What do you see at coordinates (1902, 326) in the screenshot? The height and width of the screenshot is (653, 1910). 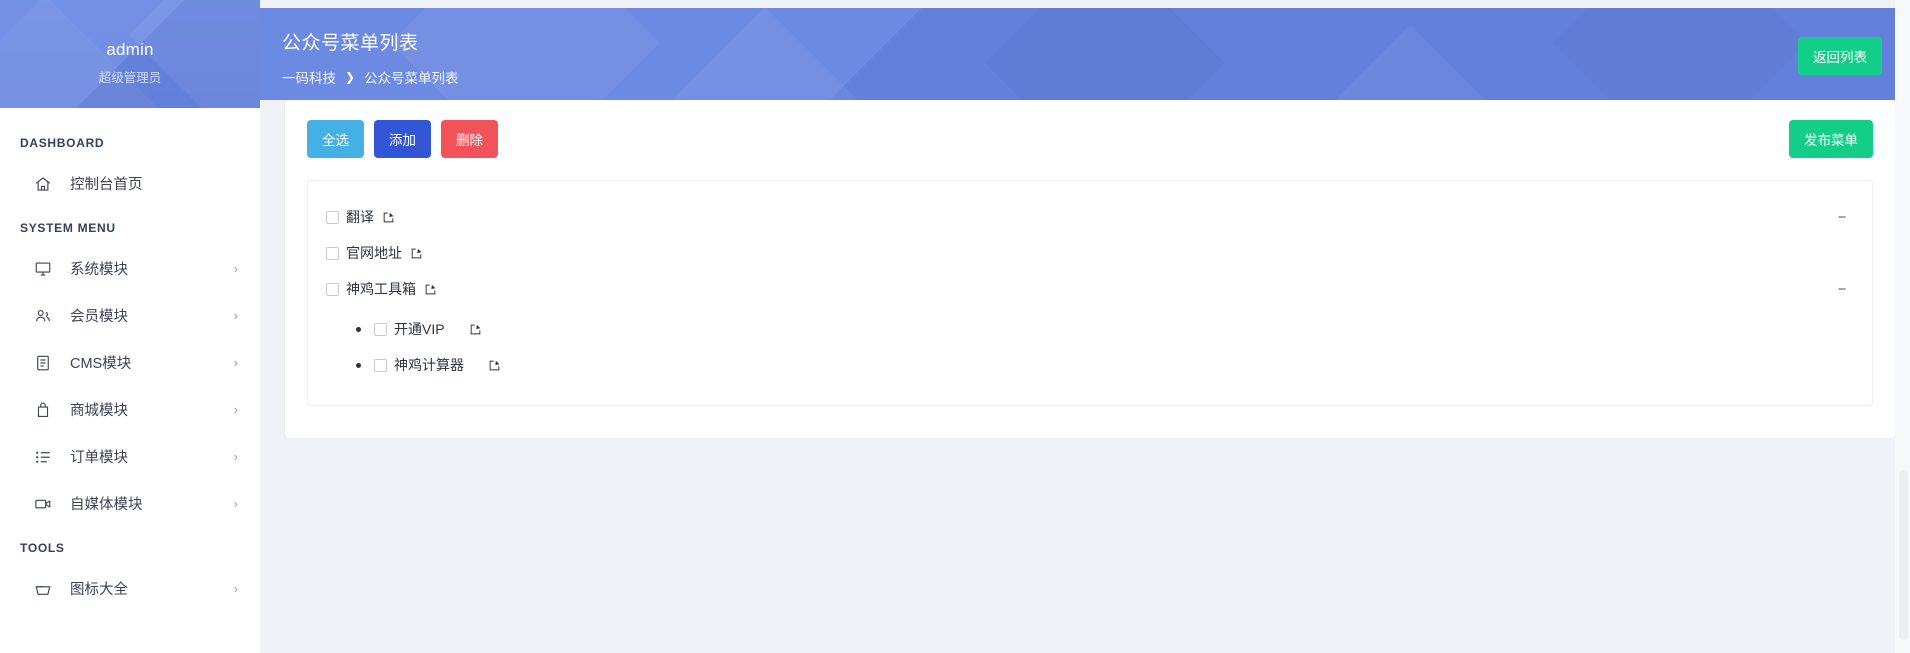 I see `page-scrollbar` at bounding box center [1902, 326].